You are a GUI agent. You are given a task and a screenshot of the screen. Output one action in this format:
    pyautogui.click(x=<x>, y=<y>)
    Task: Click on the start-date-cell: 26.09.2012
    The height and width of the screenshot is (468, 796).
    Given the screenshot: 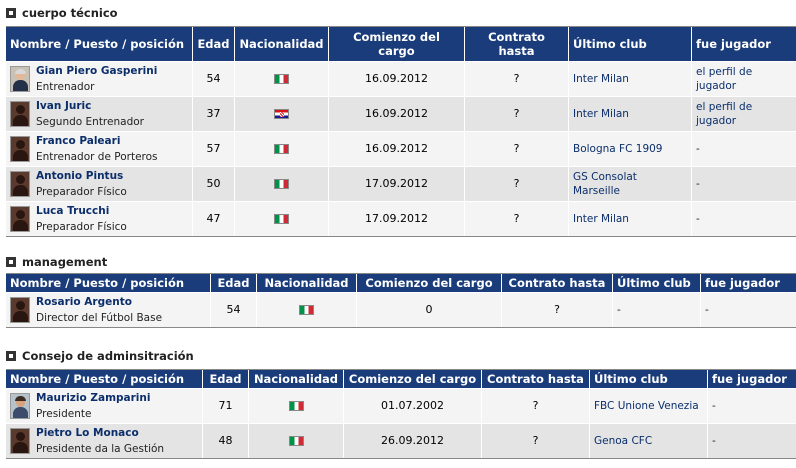 What is the action you would take?
    pyautogui.click(x=412, y=440)
    